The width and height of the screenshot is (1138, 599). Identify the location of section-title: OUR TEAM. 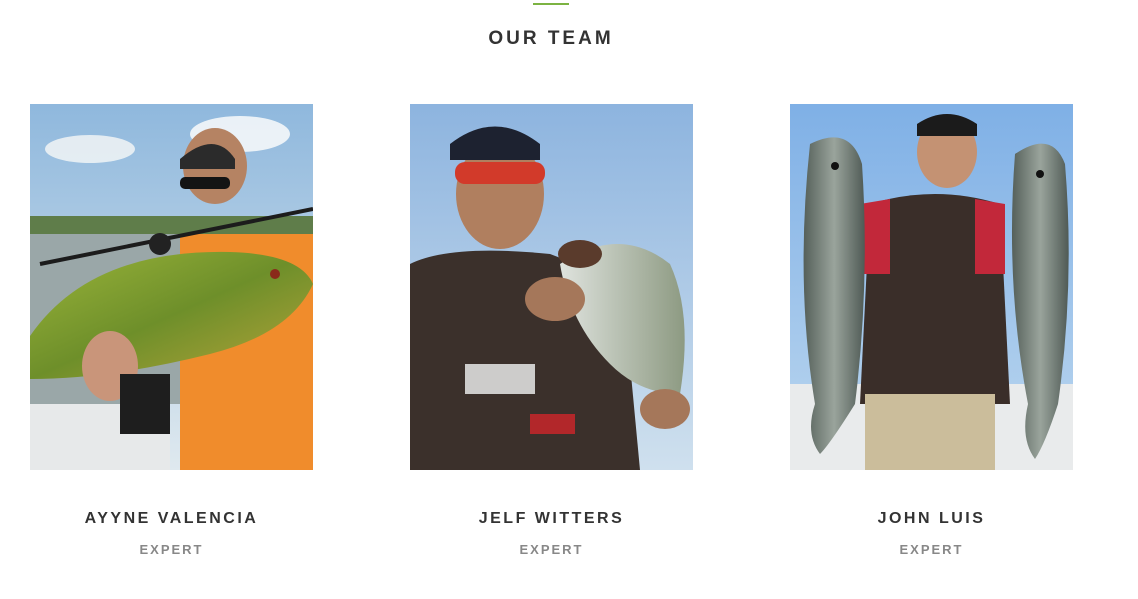
(551, 38).